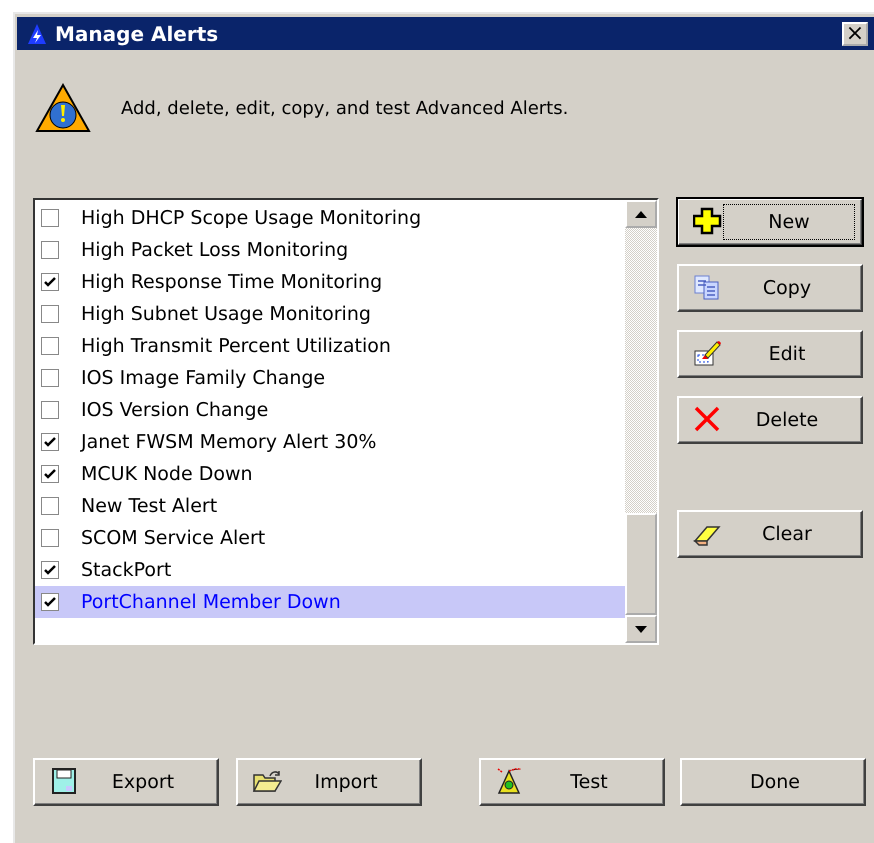 This screenshot has width=874, height=843. Describe the element at coordinates (770, 534) in the screenshot. I see `clear-button: Clear` at that location.